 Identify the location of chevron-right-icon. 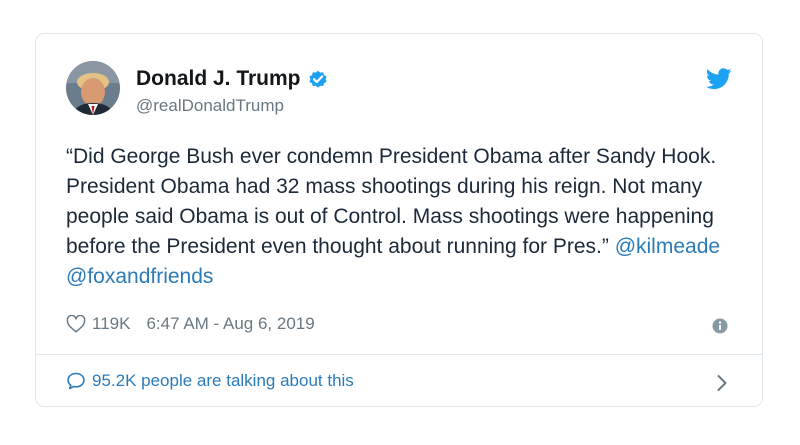
(722, 383).